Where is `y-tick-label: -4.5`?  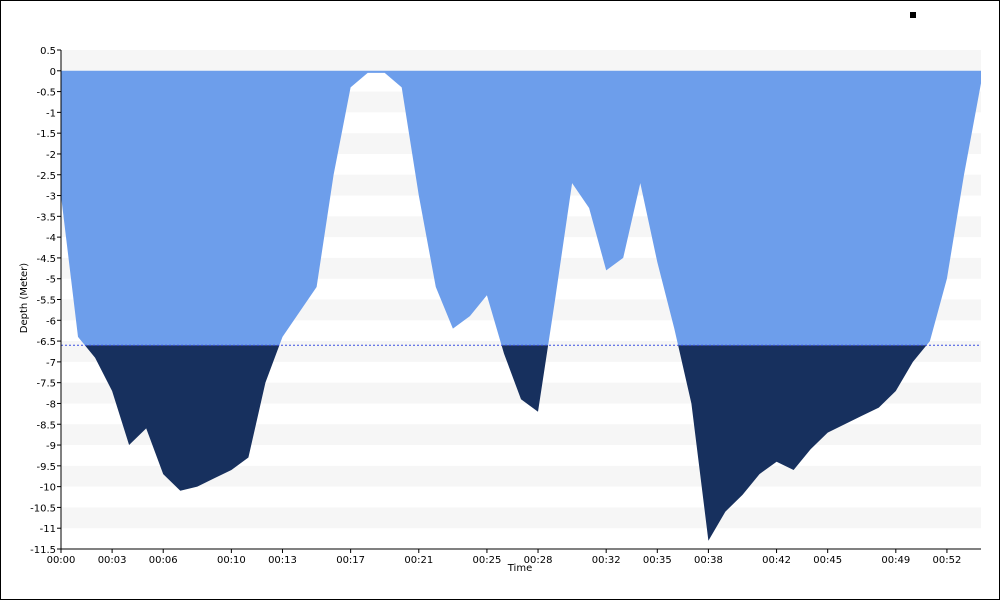 y-tick-label: -4.5 is located at coordinates (46, 259).